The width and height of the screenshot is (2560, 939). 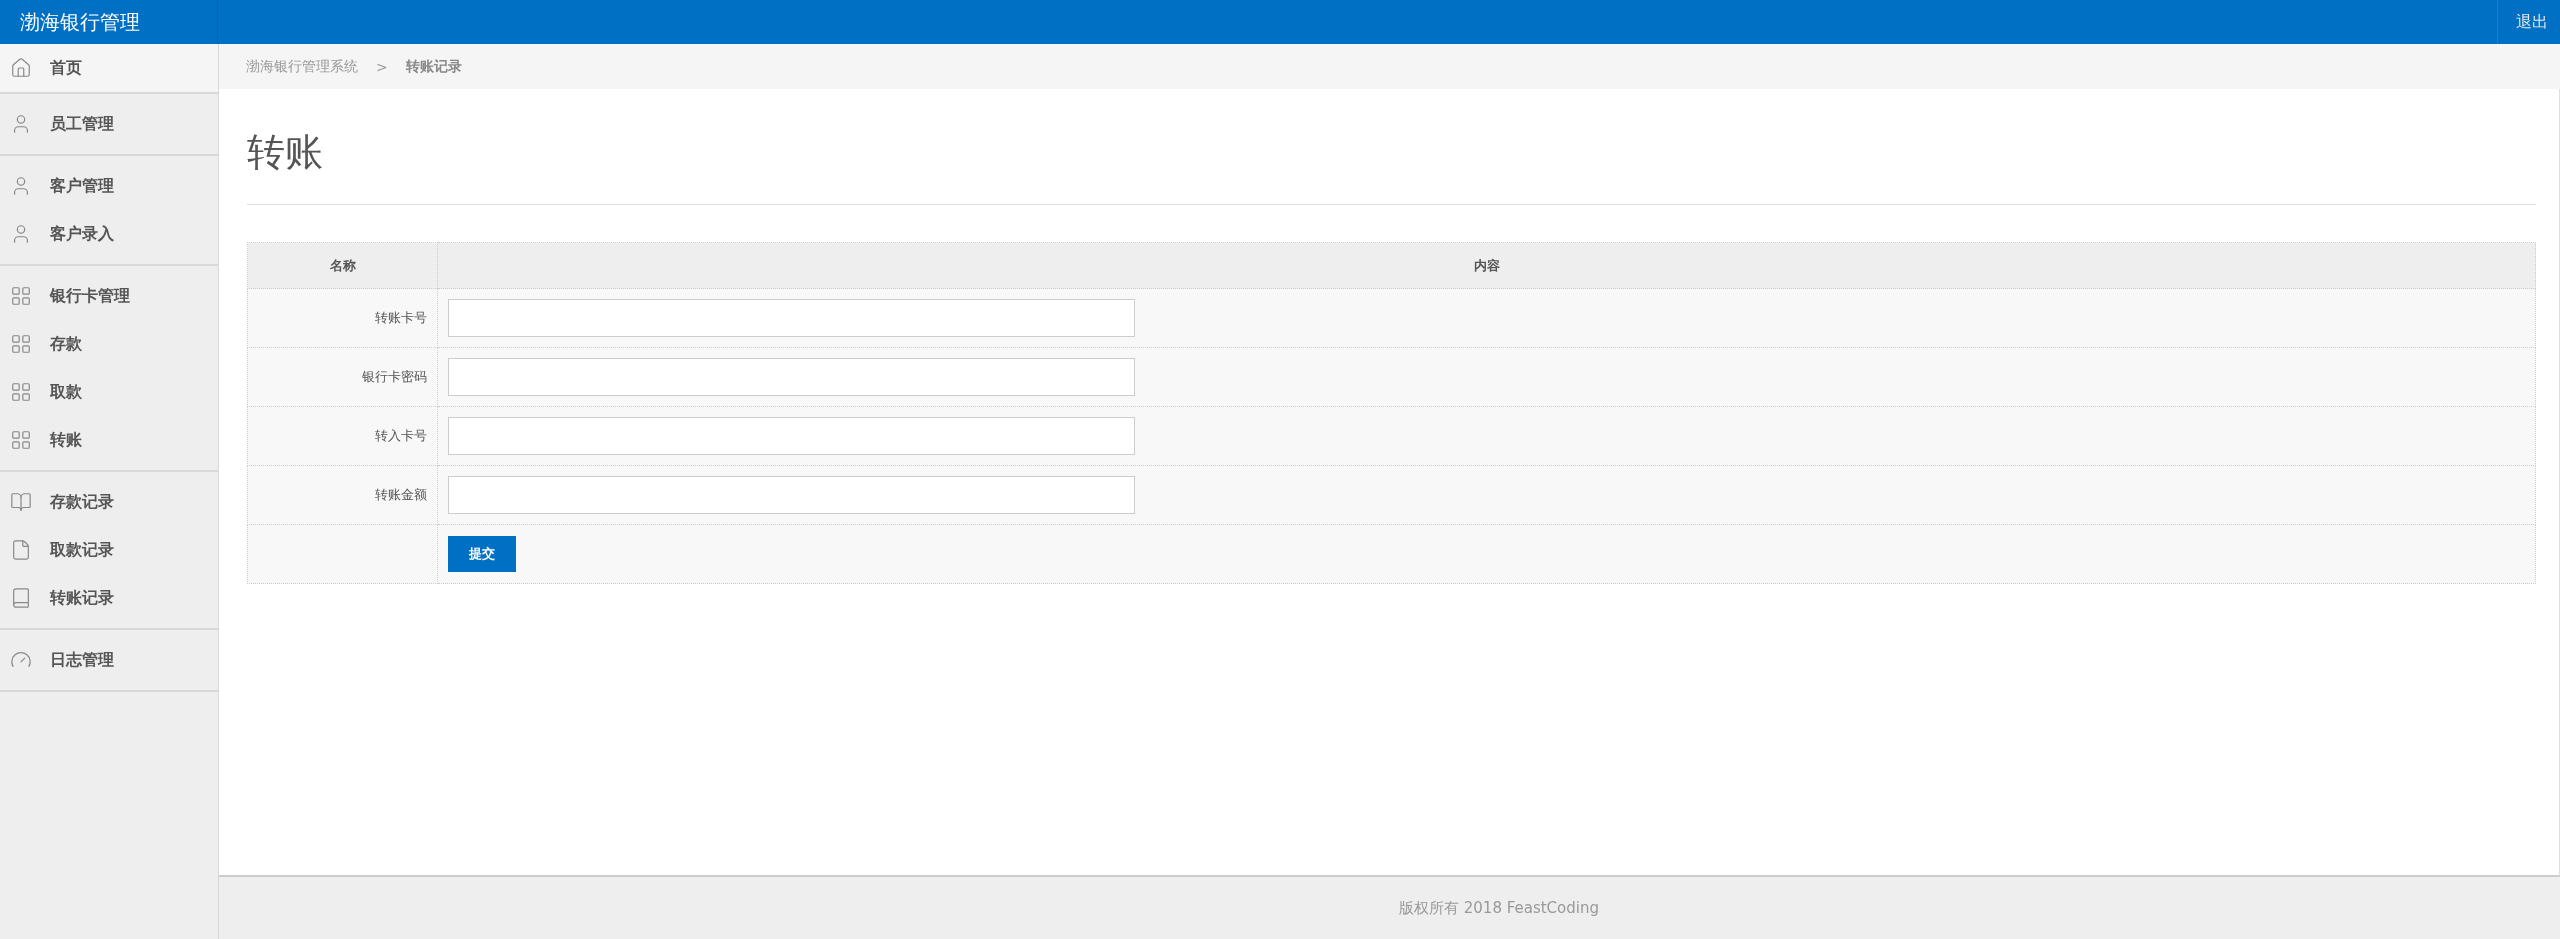 I want to click on sidebar-item-label: 取款, so click(x=66, y=392).